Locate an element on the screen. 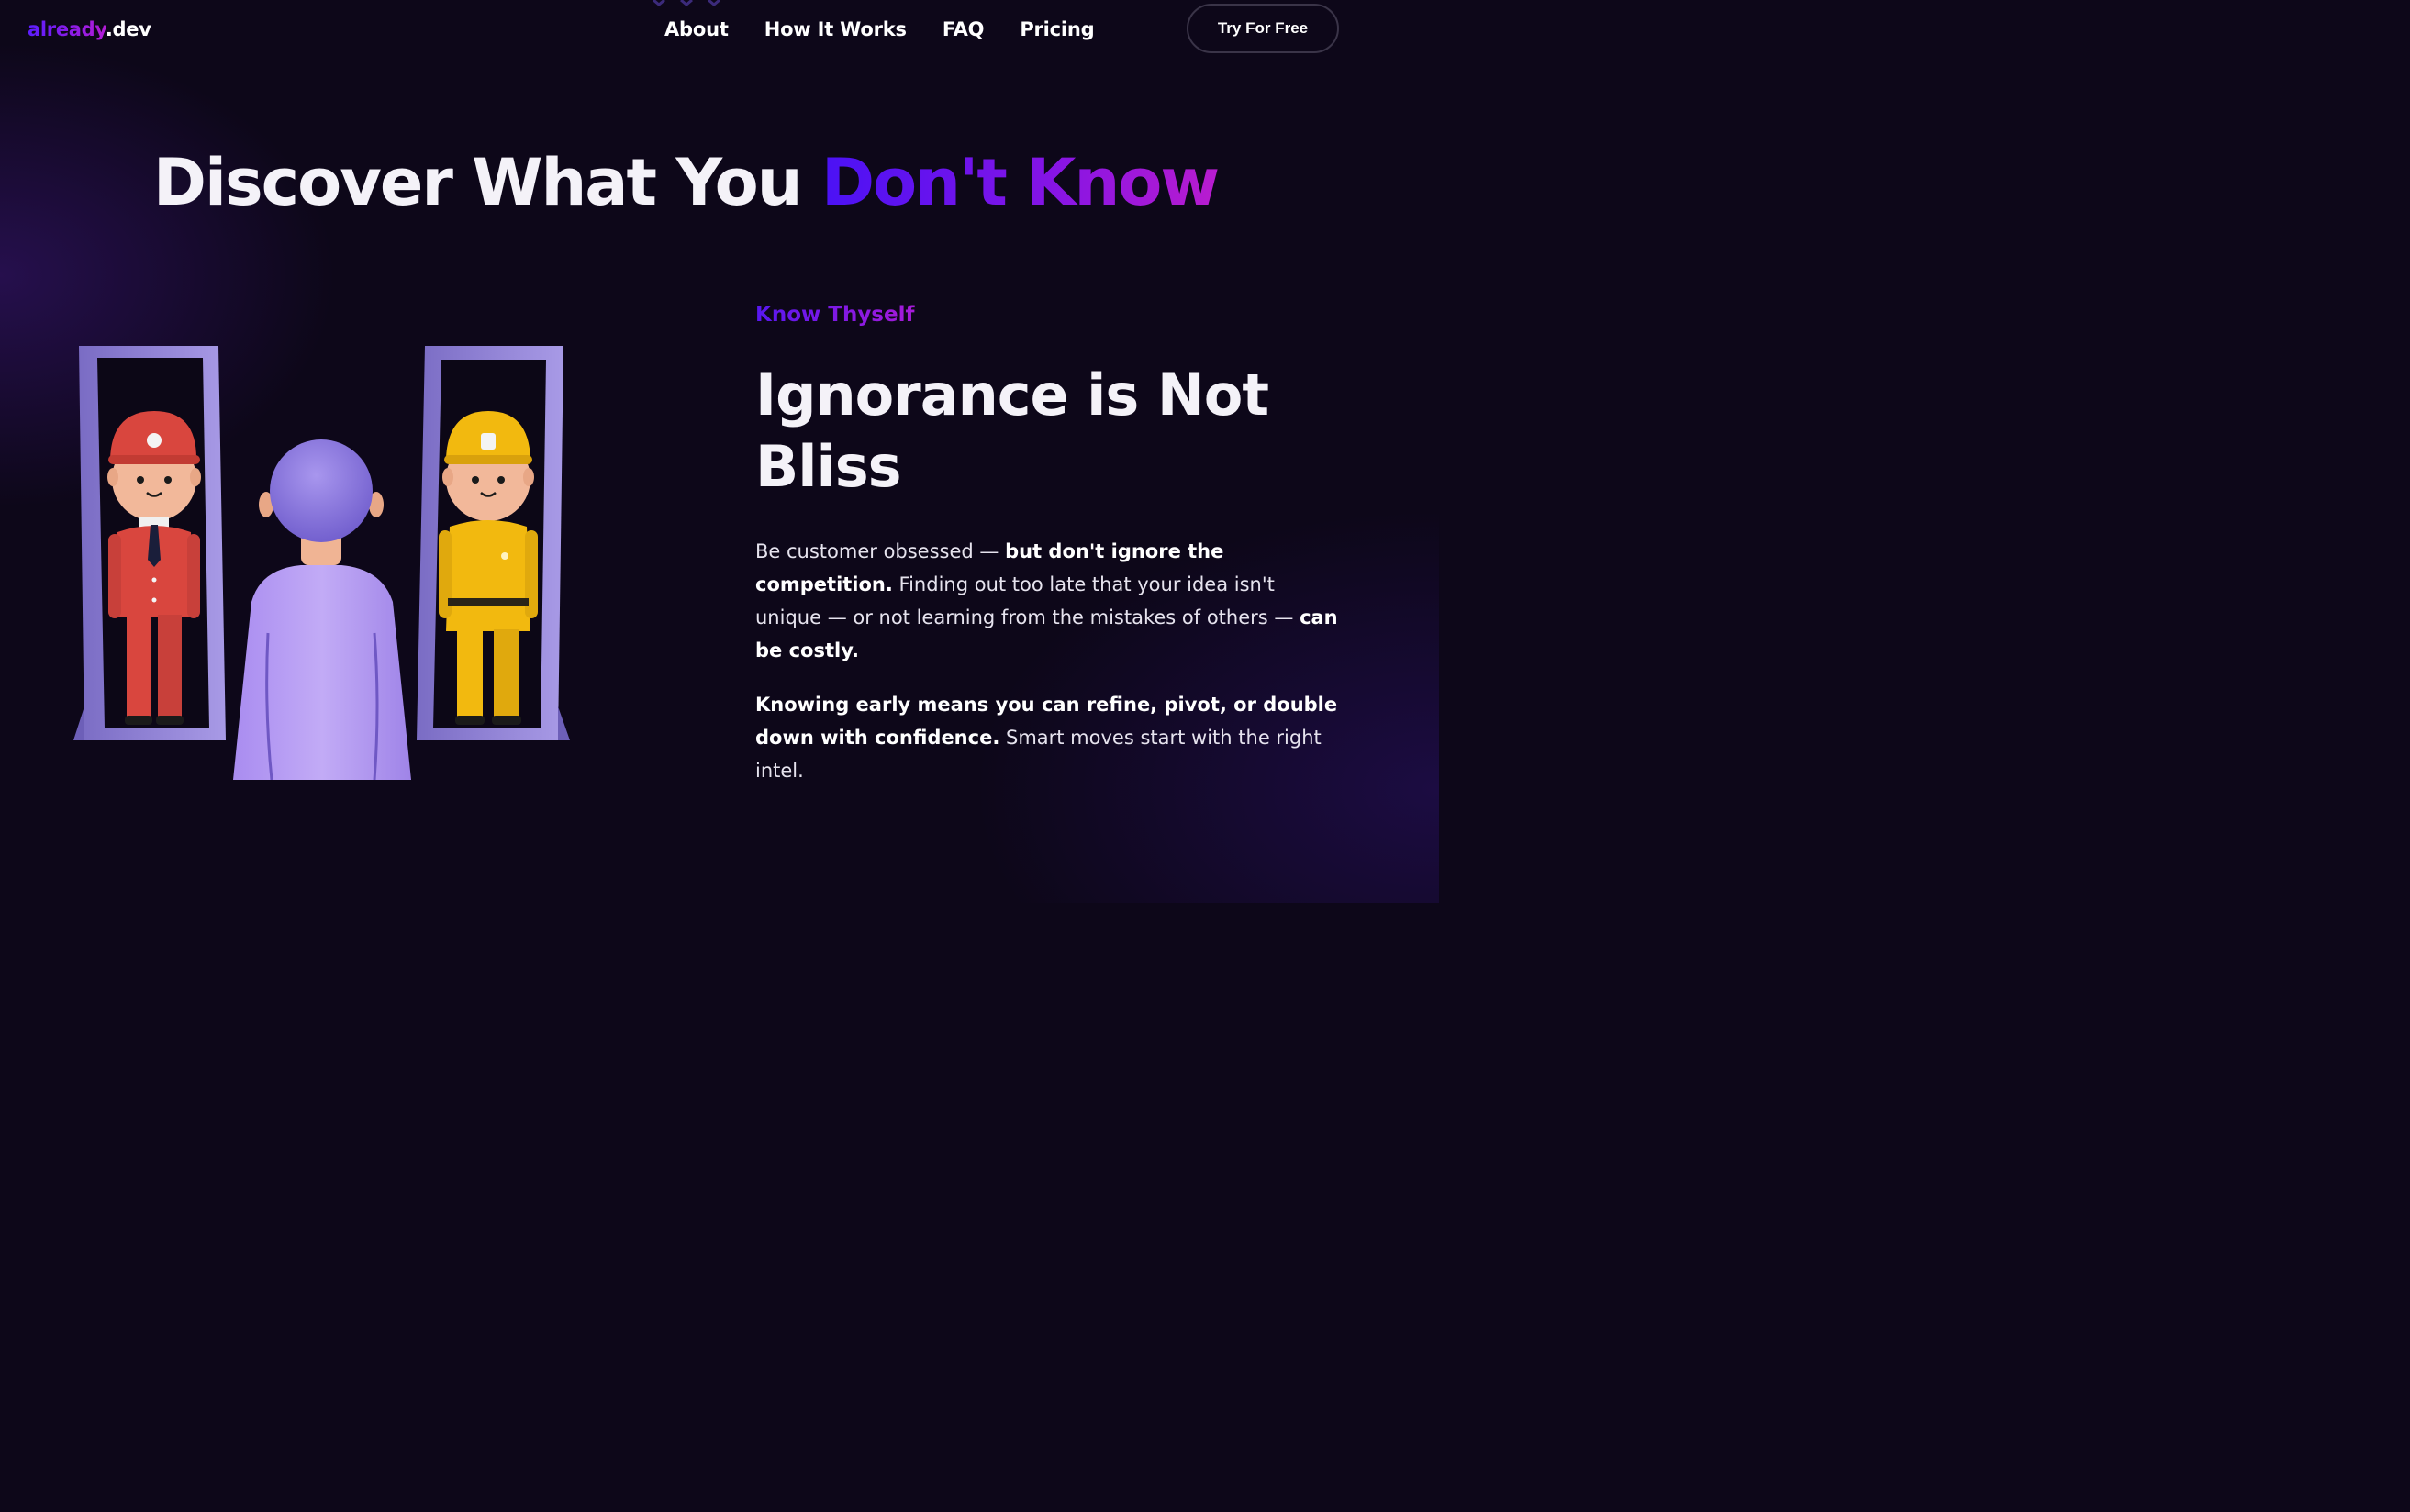 Image resolution: width=2410 pixels, height=1512 pixels. top-decoration-icon is located at coordinates (686, 3).